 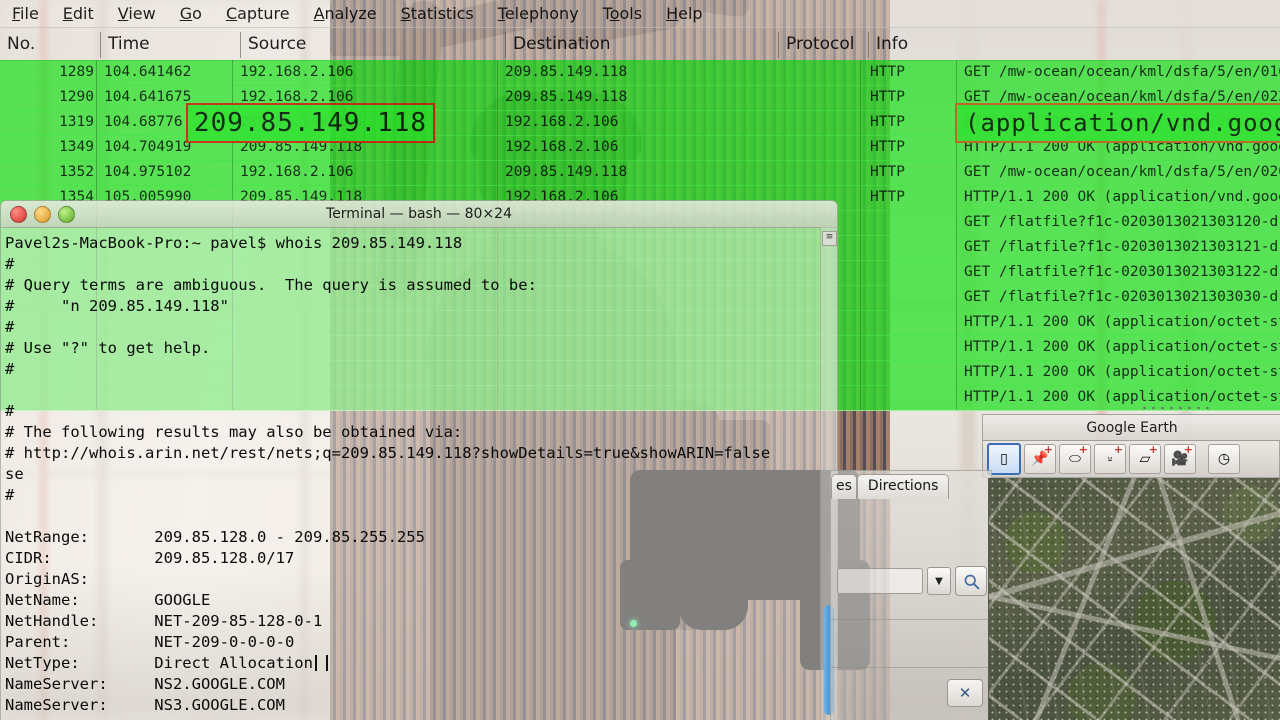 What do you see at coordinates (150, 558) in the screenshot?
I see `terminal-line: CIDR: 209.85.128.0/17` at bounding box center [150, 558].